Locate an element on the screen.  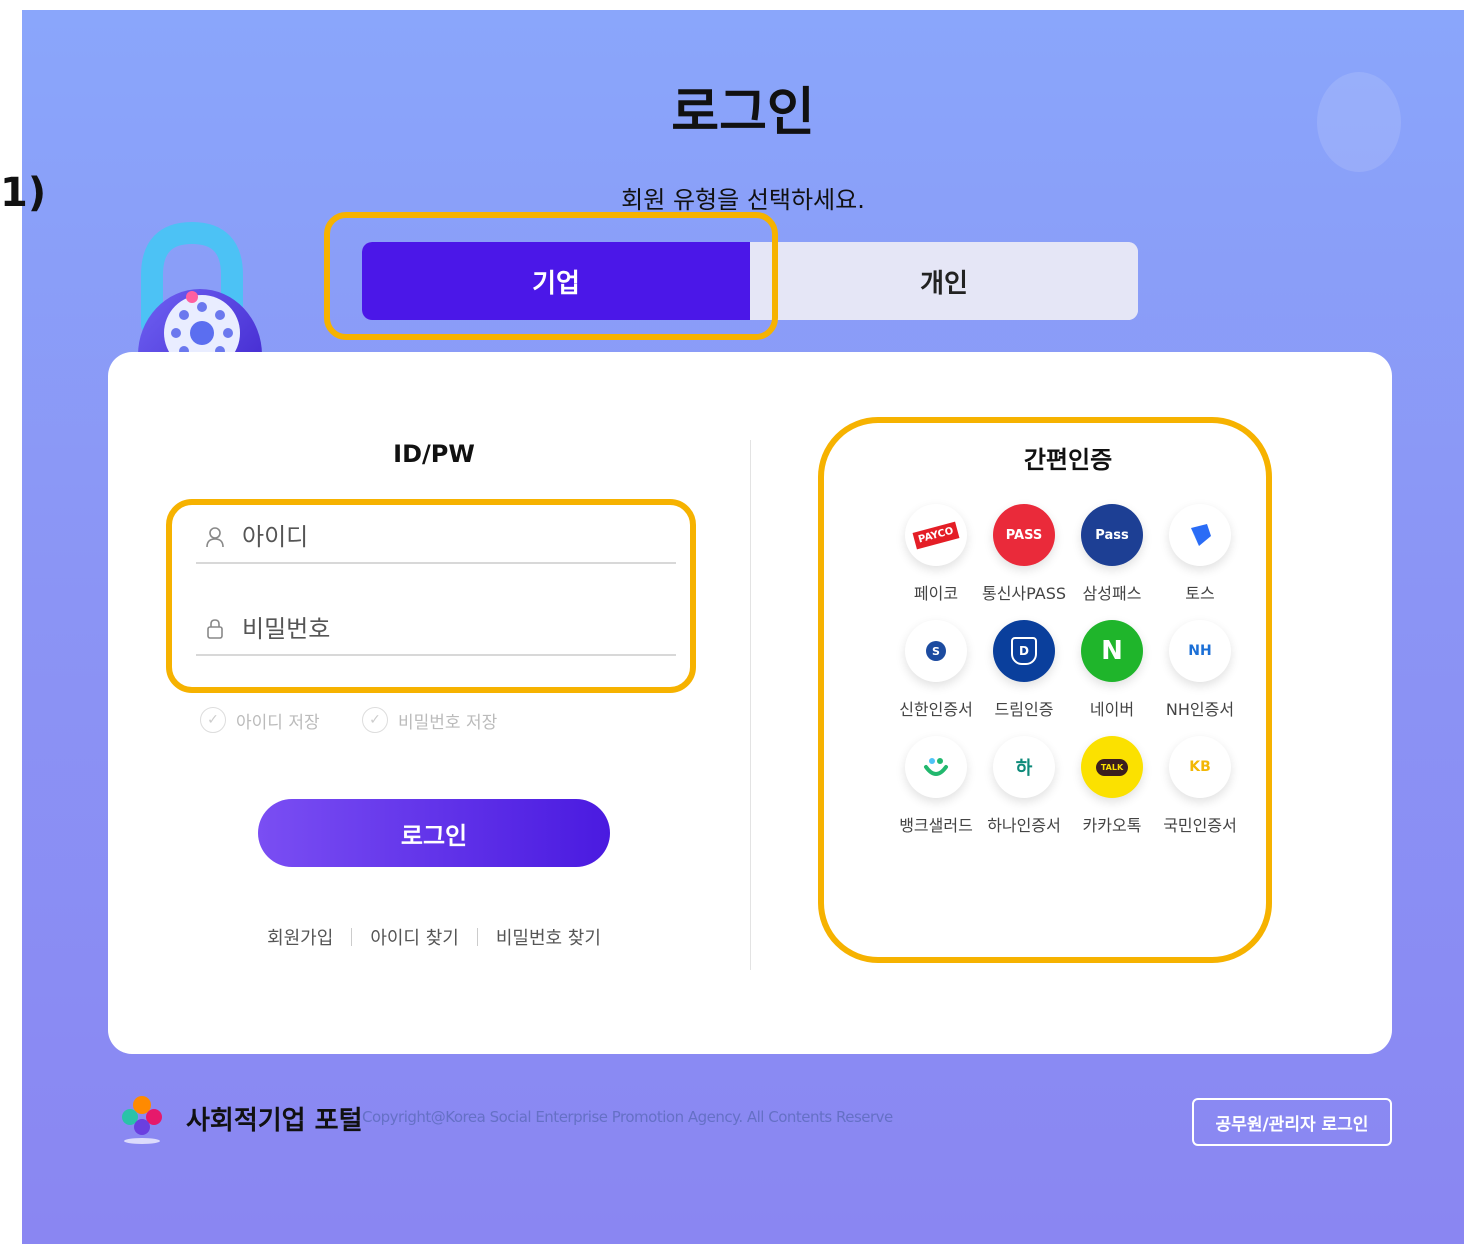
toss-icon is located at coordinates (1200, 535).